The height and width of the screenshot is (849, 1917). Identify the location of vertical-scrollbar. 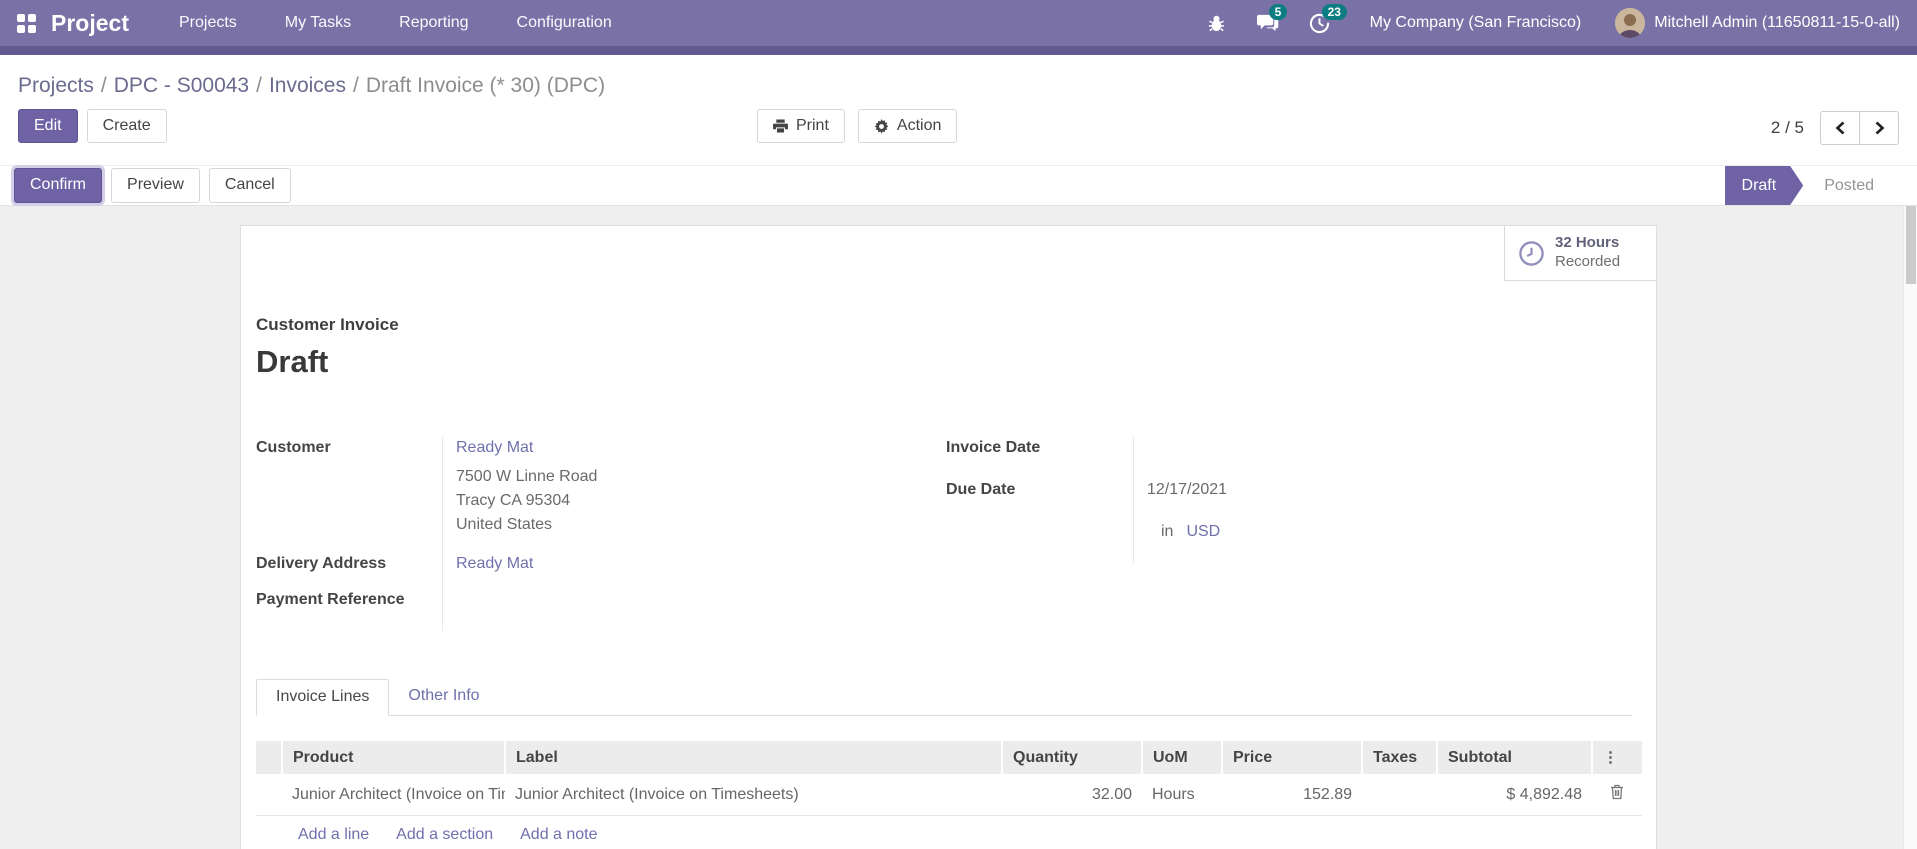
(1910, 527).